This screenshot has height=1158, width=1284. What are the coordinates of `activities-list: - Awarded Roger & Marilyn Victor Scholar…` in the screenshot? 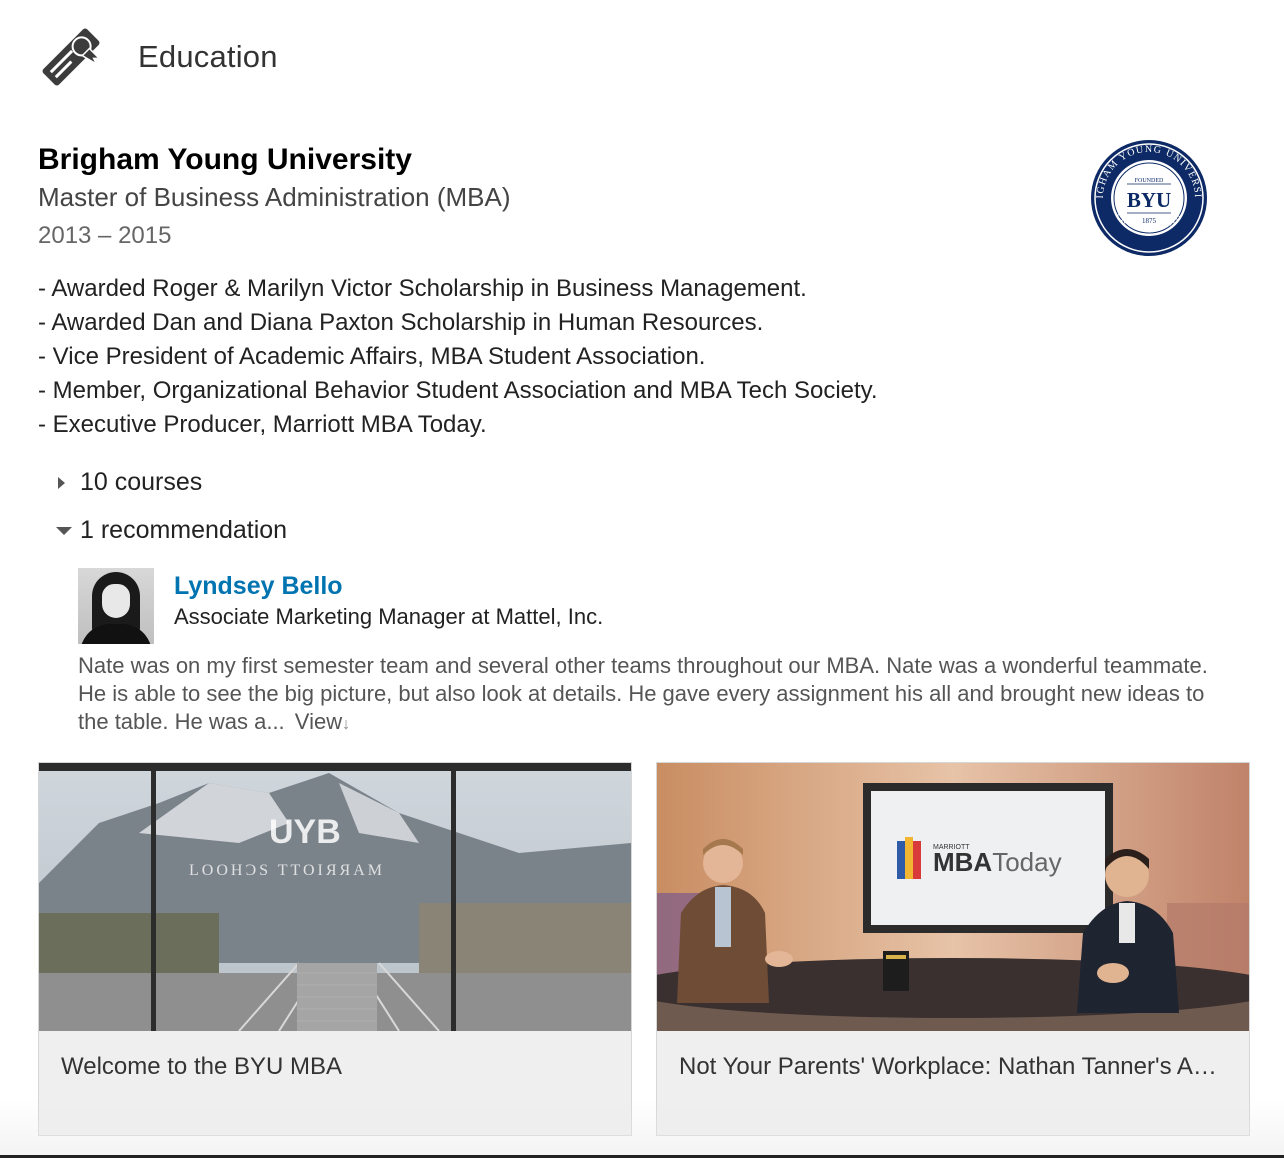 It's located at (458, 357).